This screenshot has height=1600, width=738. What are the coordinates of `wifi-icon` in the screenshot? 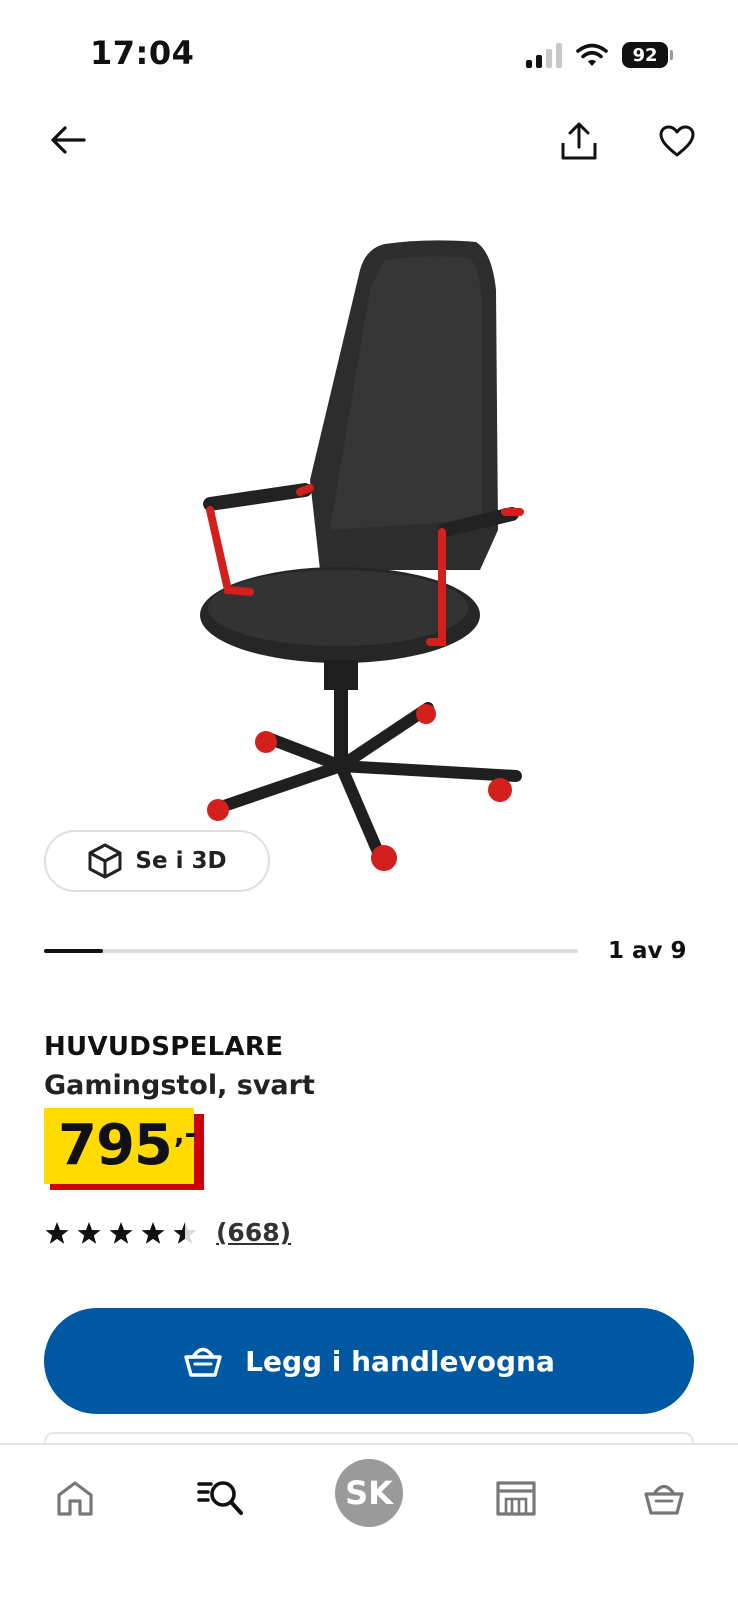 It's located at (592, 54).